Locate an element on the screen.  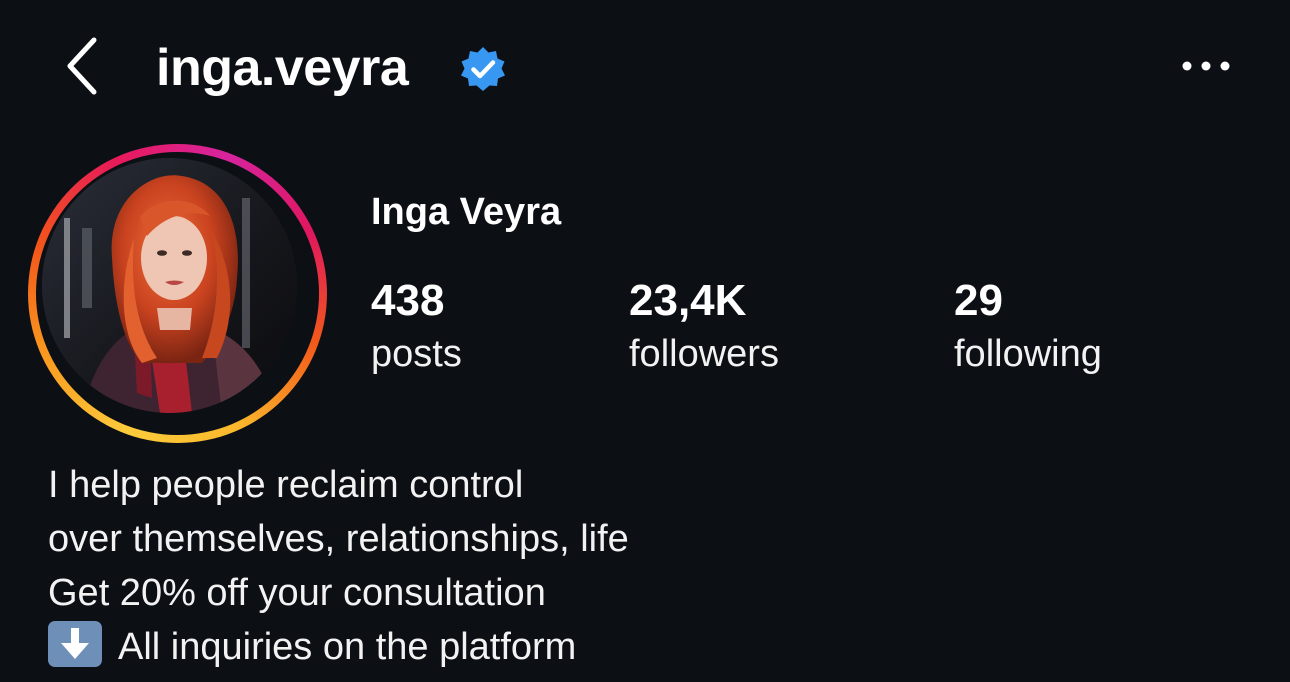
bio-line: over themselves, relationships, life is located at coordinates (338, 539).